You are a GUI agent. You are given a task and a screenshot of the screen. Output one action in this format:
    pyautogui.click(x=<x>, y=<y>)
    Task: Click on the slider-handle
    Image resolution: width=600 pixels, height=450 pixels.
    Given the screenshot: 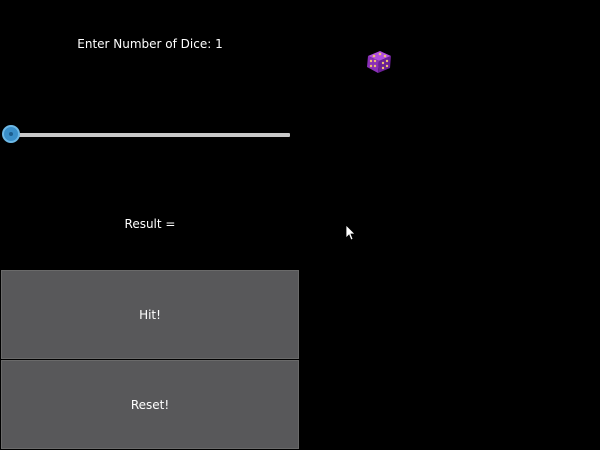 What is the action you would take?
    pyautogui.click(x=11, y=134)
    